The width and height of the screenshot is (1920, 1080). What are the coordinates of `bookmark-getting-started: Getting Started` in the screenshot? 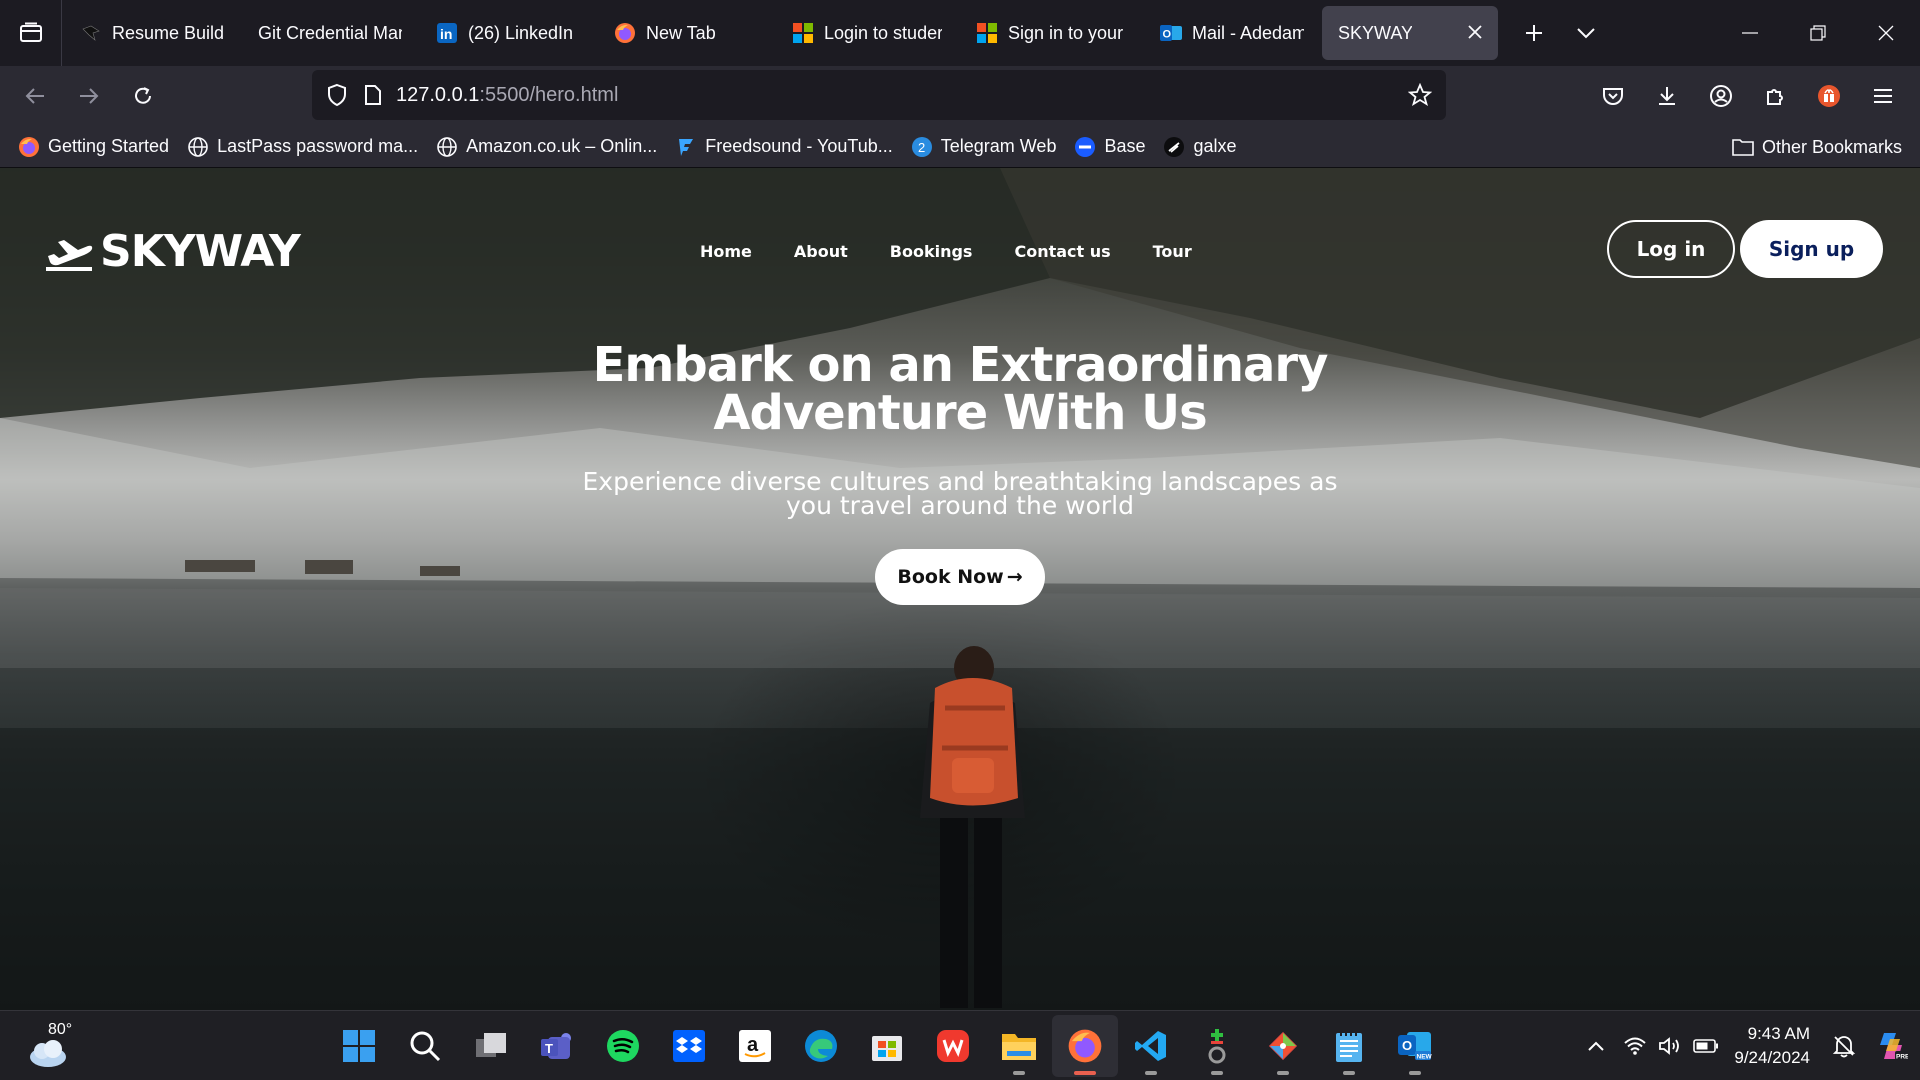 It's located at (93, 147).